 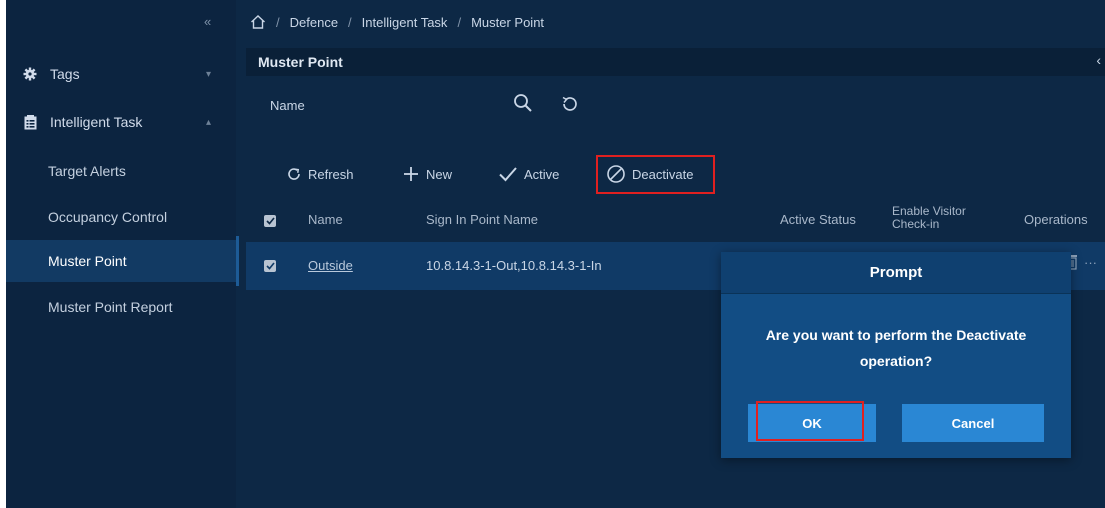 I want to click on column-header-line: Enable Visitor, so click(x=929, y=211).